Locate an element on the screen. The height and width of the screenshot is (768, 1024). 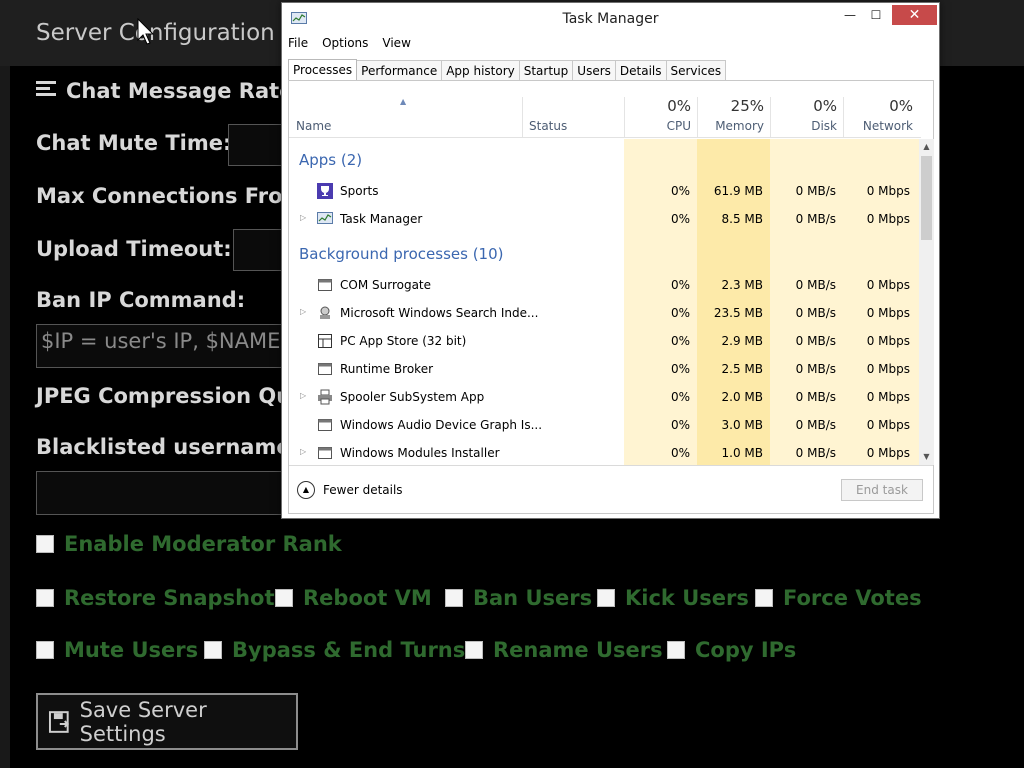
copy-ips-checkbox: Copy IPs is located at coordinates (731, 650).